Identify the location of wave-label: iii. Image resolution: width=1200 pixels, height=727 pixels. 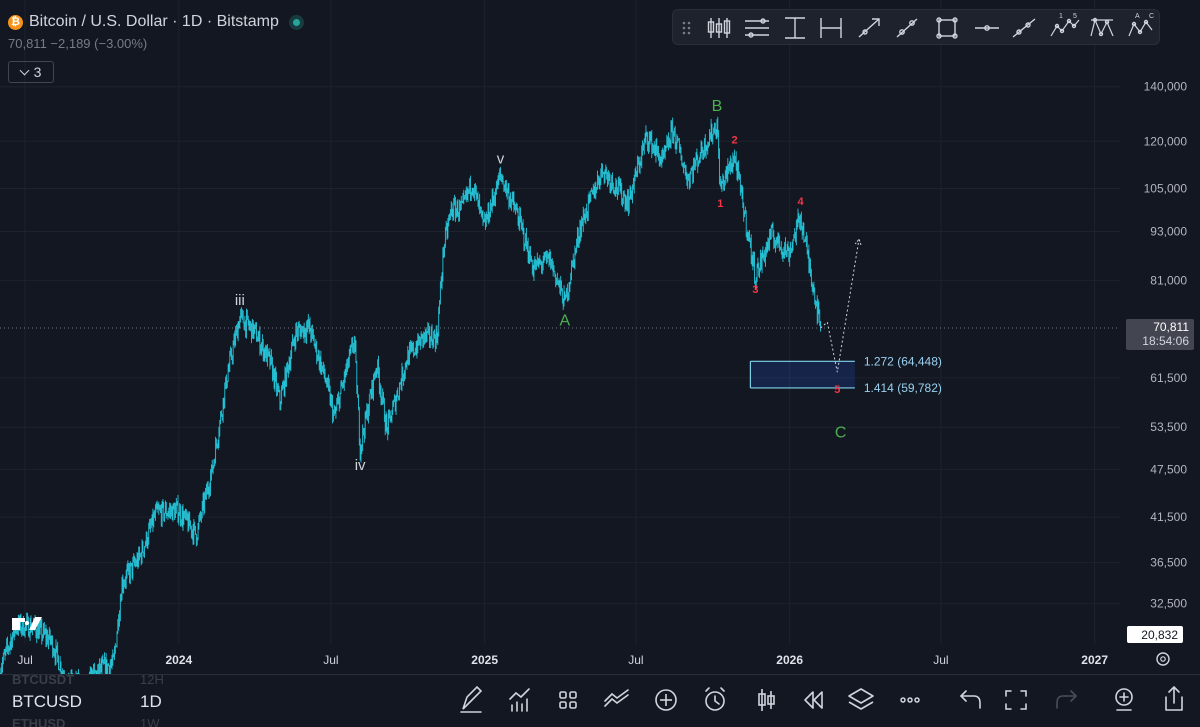
(240, 300).